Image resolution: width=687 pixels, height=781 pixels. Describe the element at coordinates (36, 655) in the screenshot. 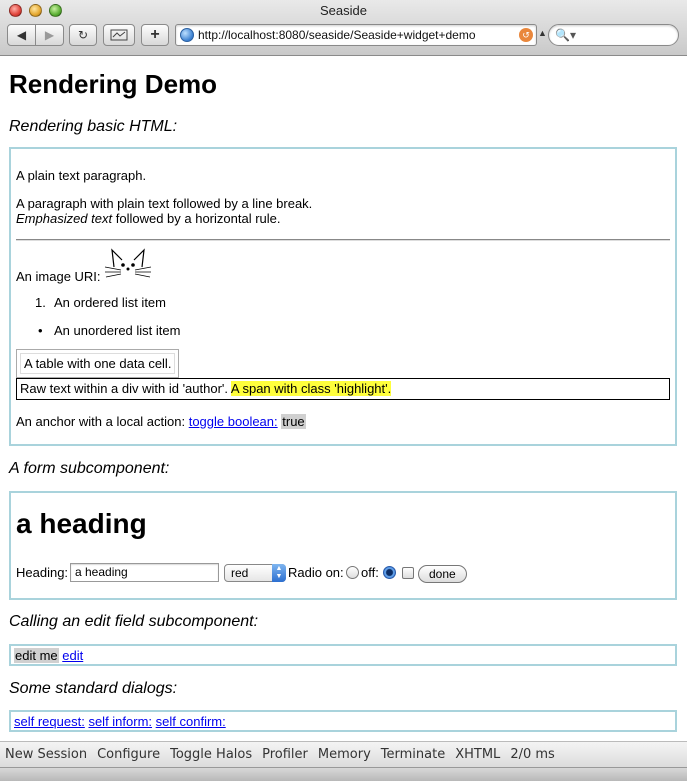

I see `edit-field-value: edit me` at that location.